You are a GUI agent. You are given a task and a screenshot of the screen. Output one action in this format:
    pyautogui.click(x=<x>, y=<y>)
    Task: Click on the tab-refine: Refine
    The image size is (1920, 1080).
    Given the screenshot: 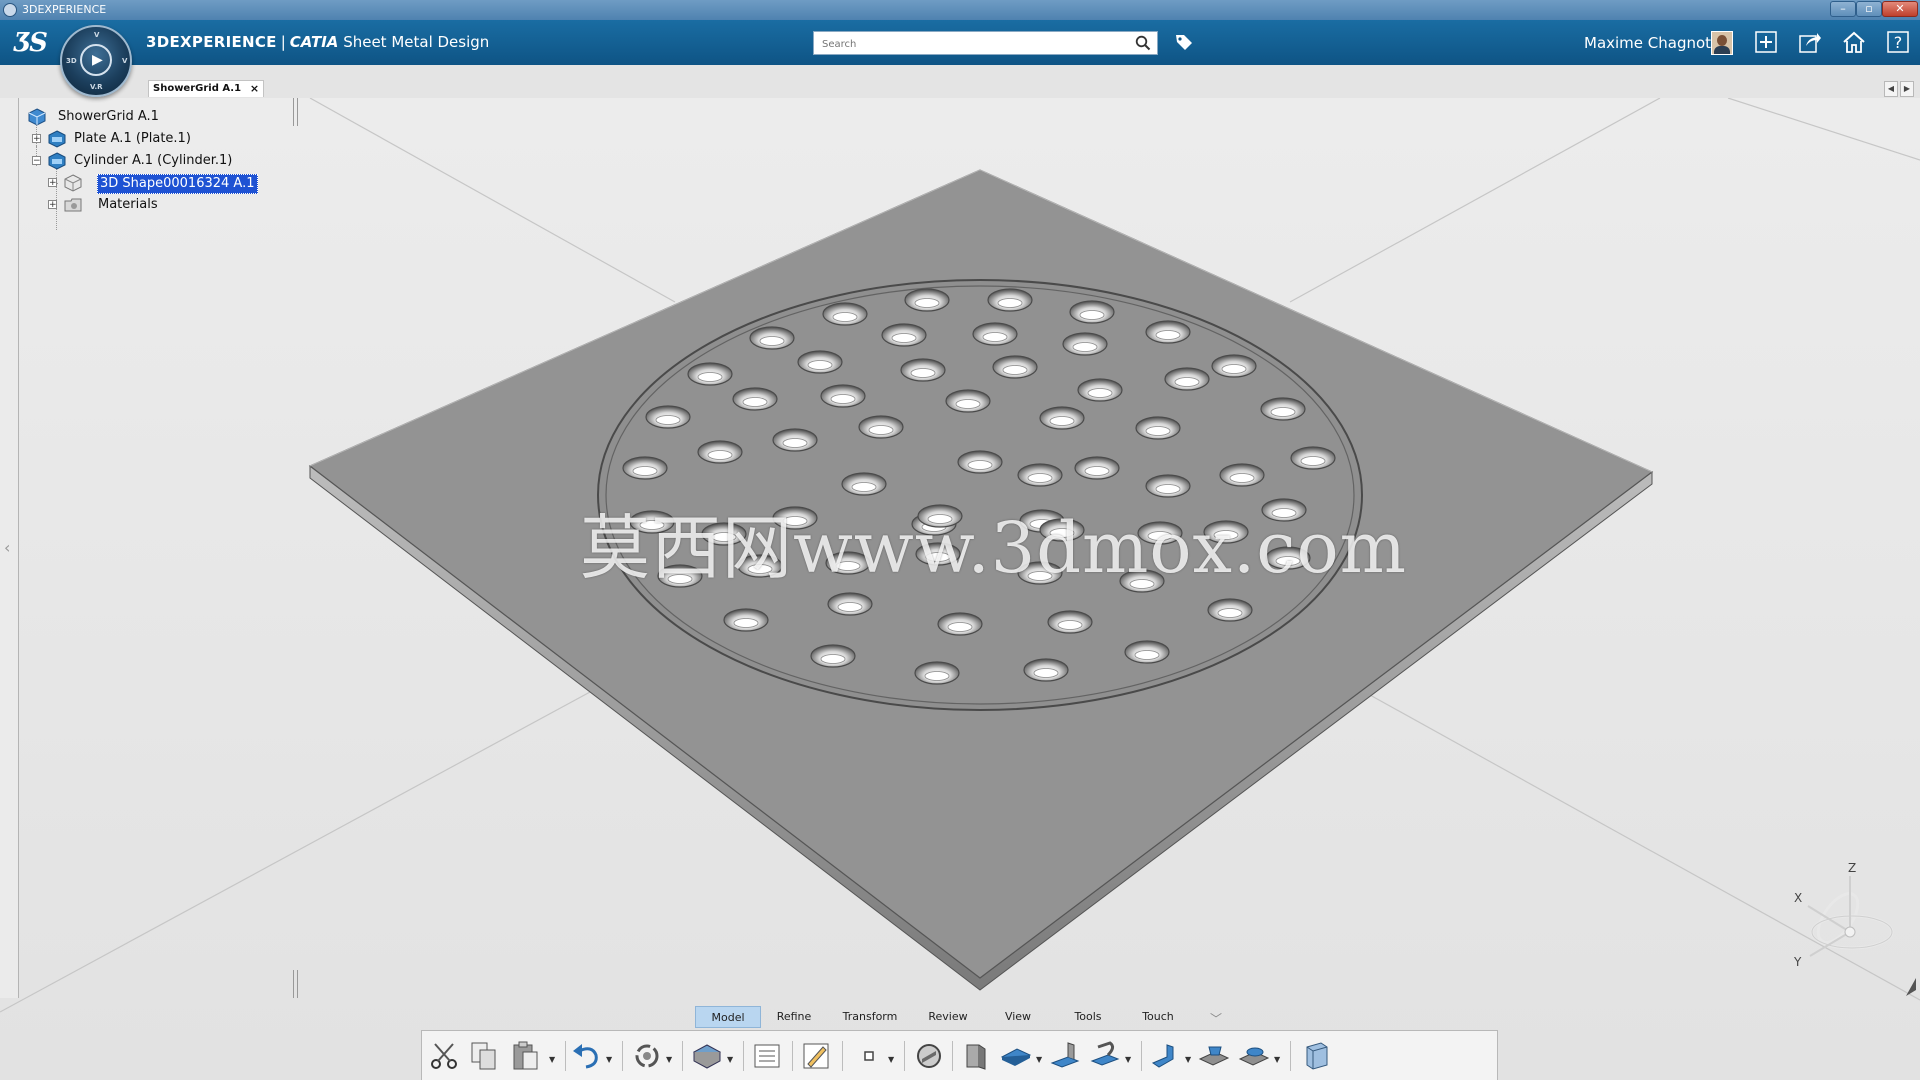 What is the action you would take?
    pyautogui.click(x=794, y=1017)
    